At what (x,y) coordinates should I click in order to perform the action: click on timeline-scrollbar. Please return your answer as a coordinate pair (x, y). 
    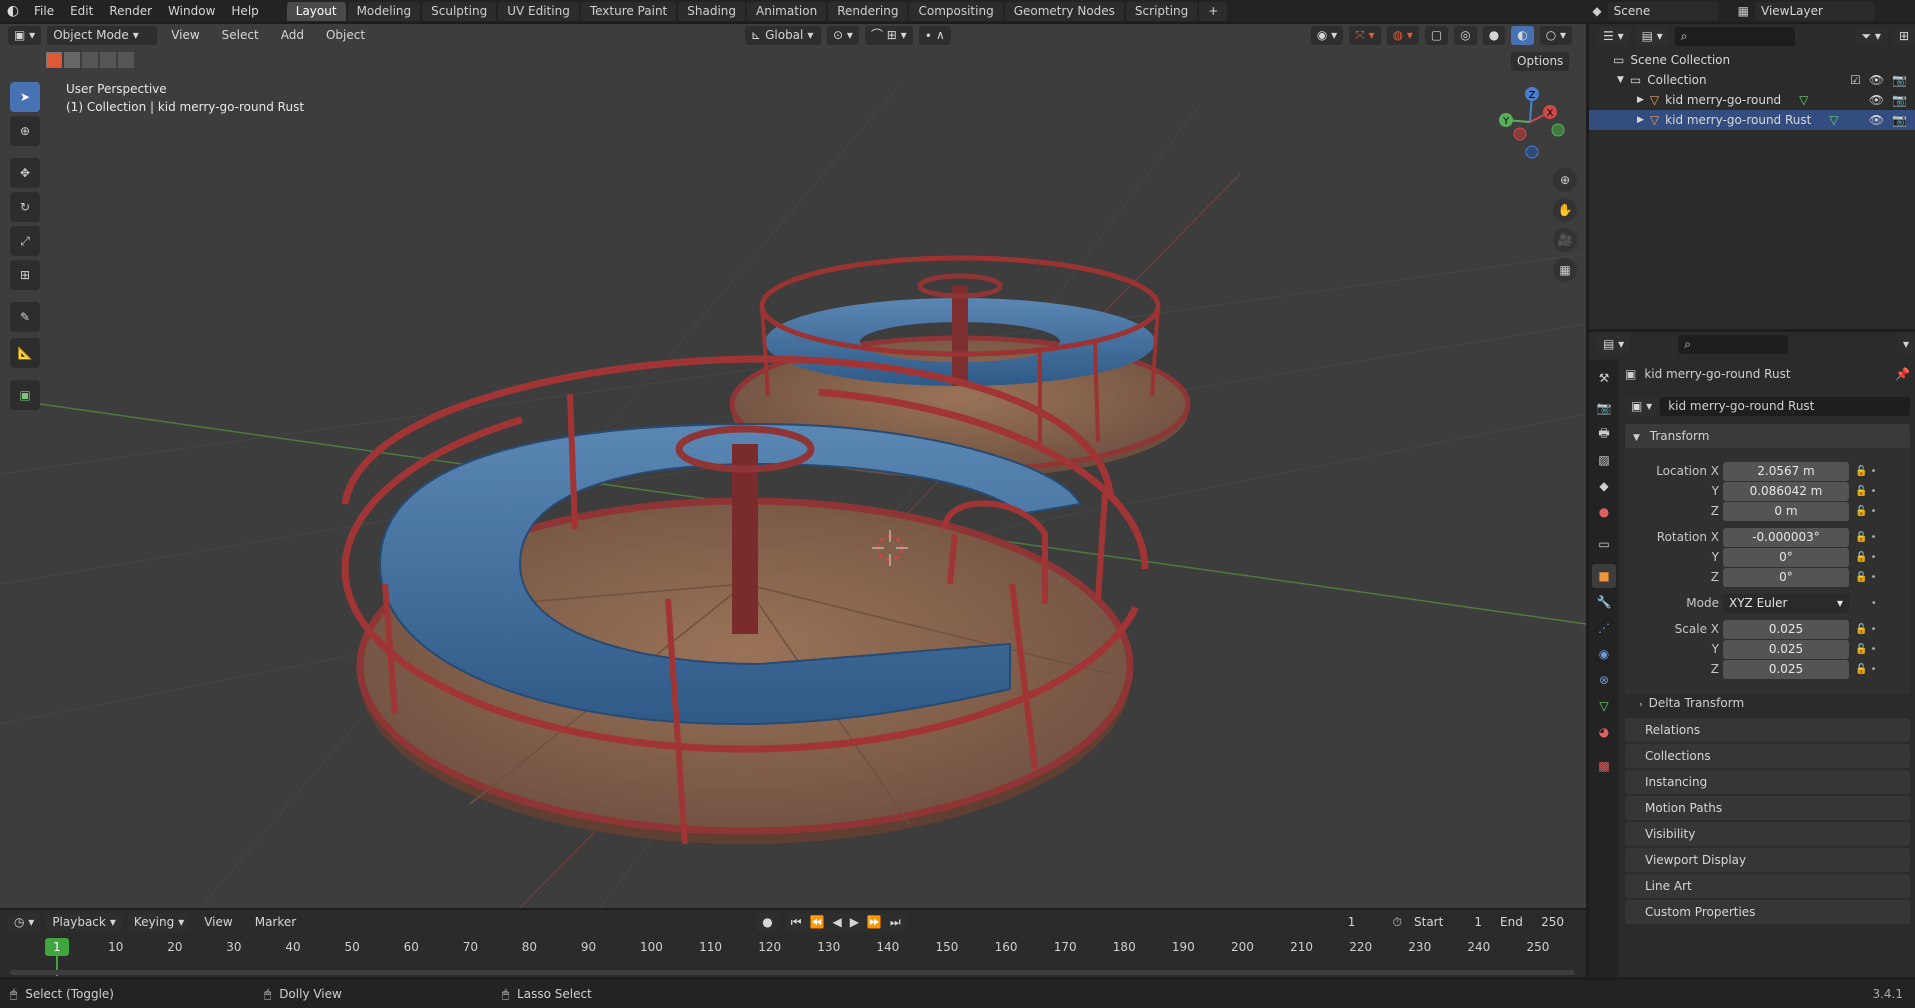
    Looking at the image, I should click on (792, 972).